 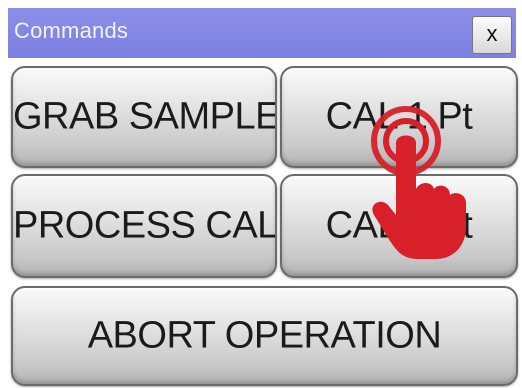 I want to click on process-cal-label: PROCESS CAL, so click(x=145, y=225).